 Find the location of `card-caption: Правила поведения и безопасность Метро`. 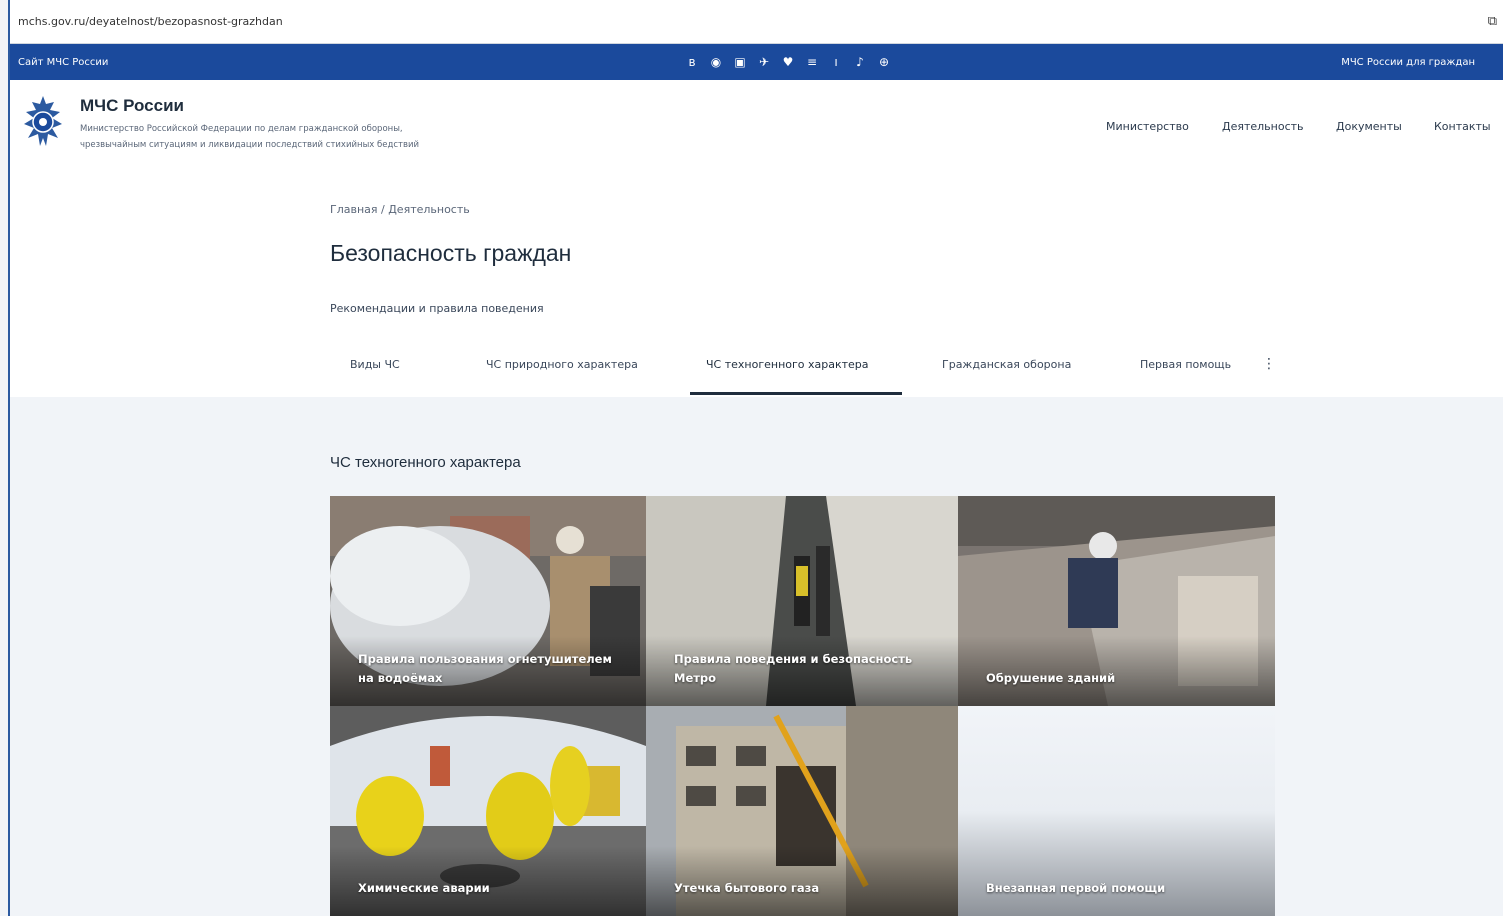

card-caption: Правила поведения и безопасность Метро is located at coordinates (793, 668).